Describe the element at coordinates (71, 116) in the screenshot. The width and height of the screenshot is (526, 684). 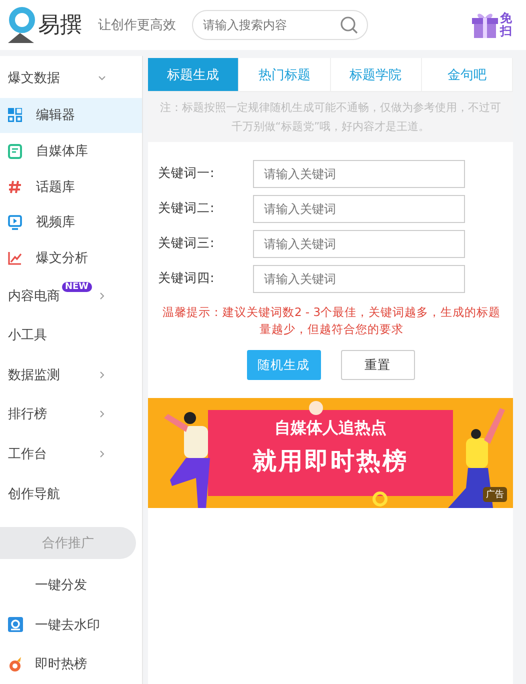
I see `nav-subitem: 编辑器` at that location.